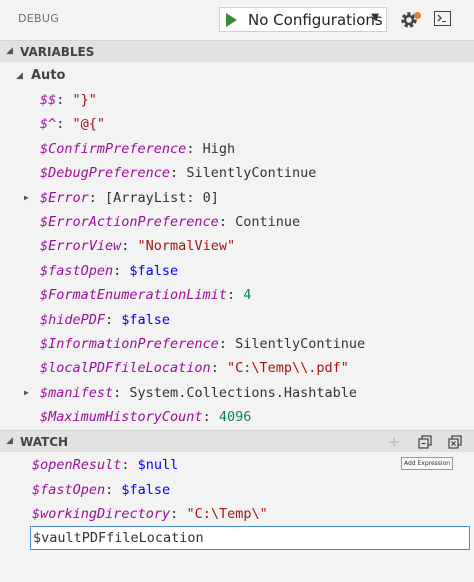 This screenshot has width=474, height=582. What do you see at coordinates (64, 197) in the screenshot?
I see `variable-name: $Error` at bounding box center [64, 197].